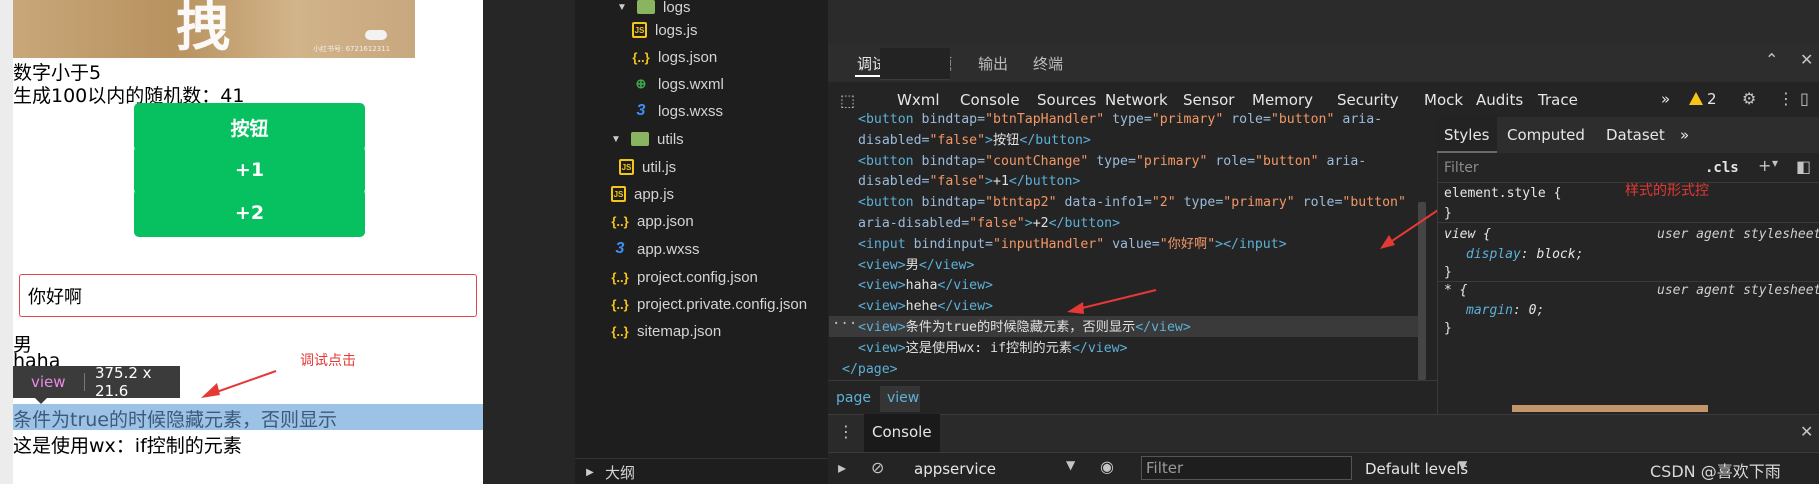 This screenshot has height=484, width=1819. I want to click on tab-security: Security, so click(1368, 100).